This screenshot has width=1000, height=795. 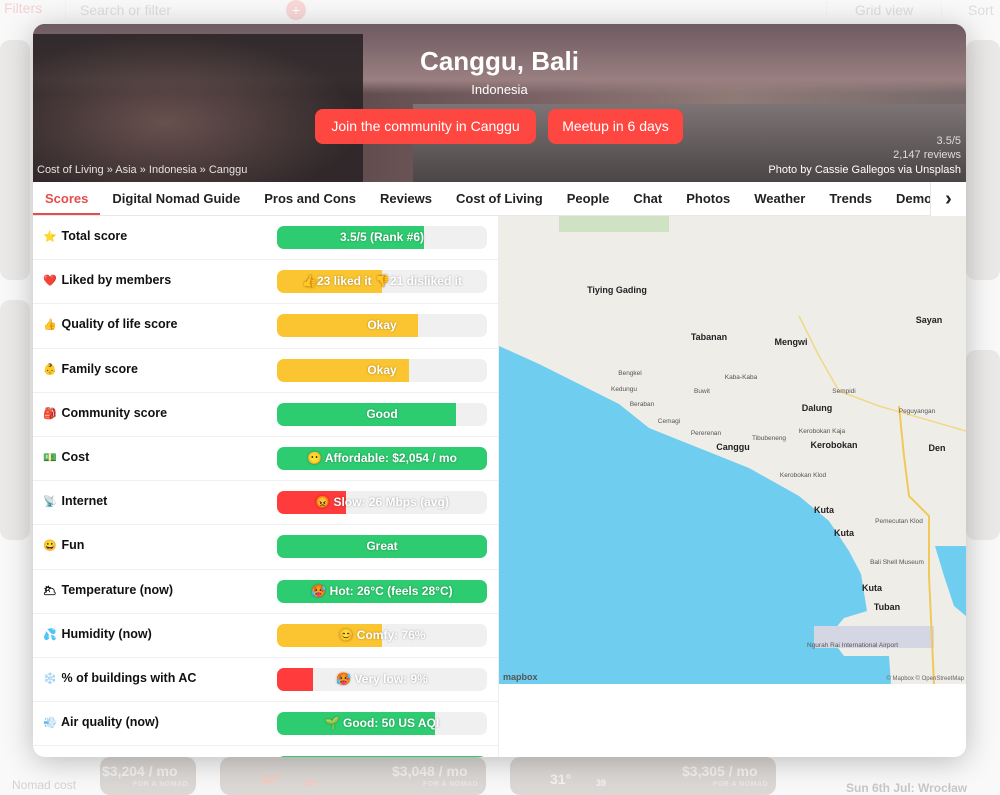 What do you see at coordinates (844, 391) in the screenshot?
I see `map-label: Sempidi` at bounding box center [844, 391].